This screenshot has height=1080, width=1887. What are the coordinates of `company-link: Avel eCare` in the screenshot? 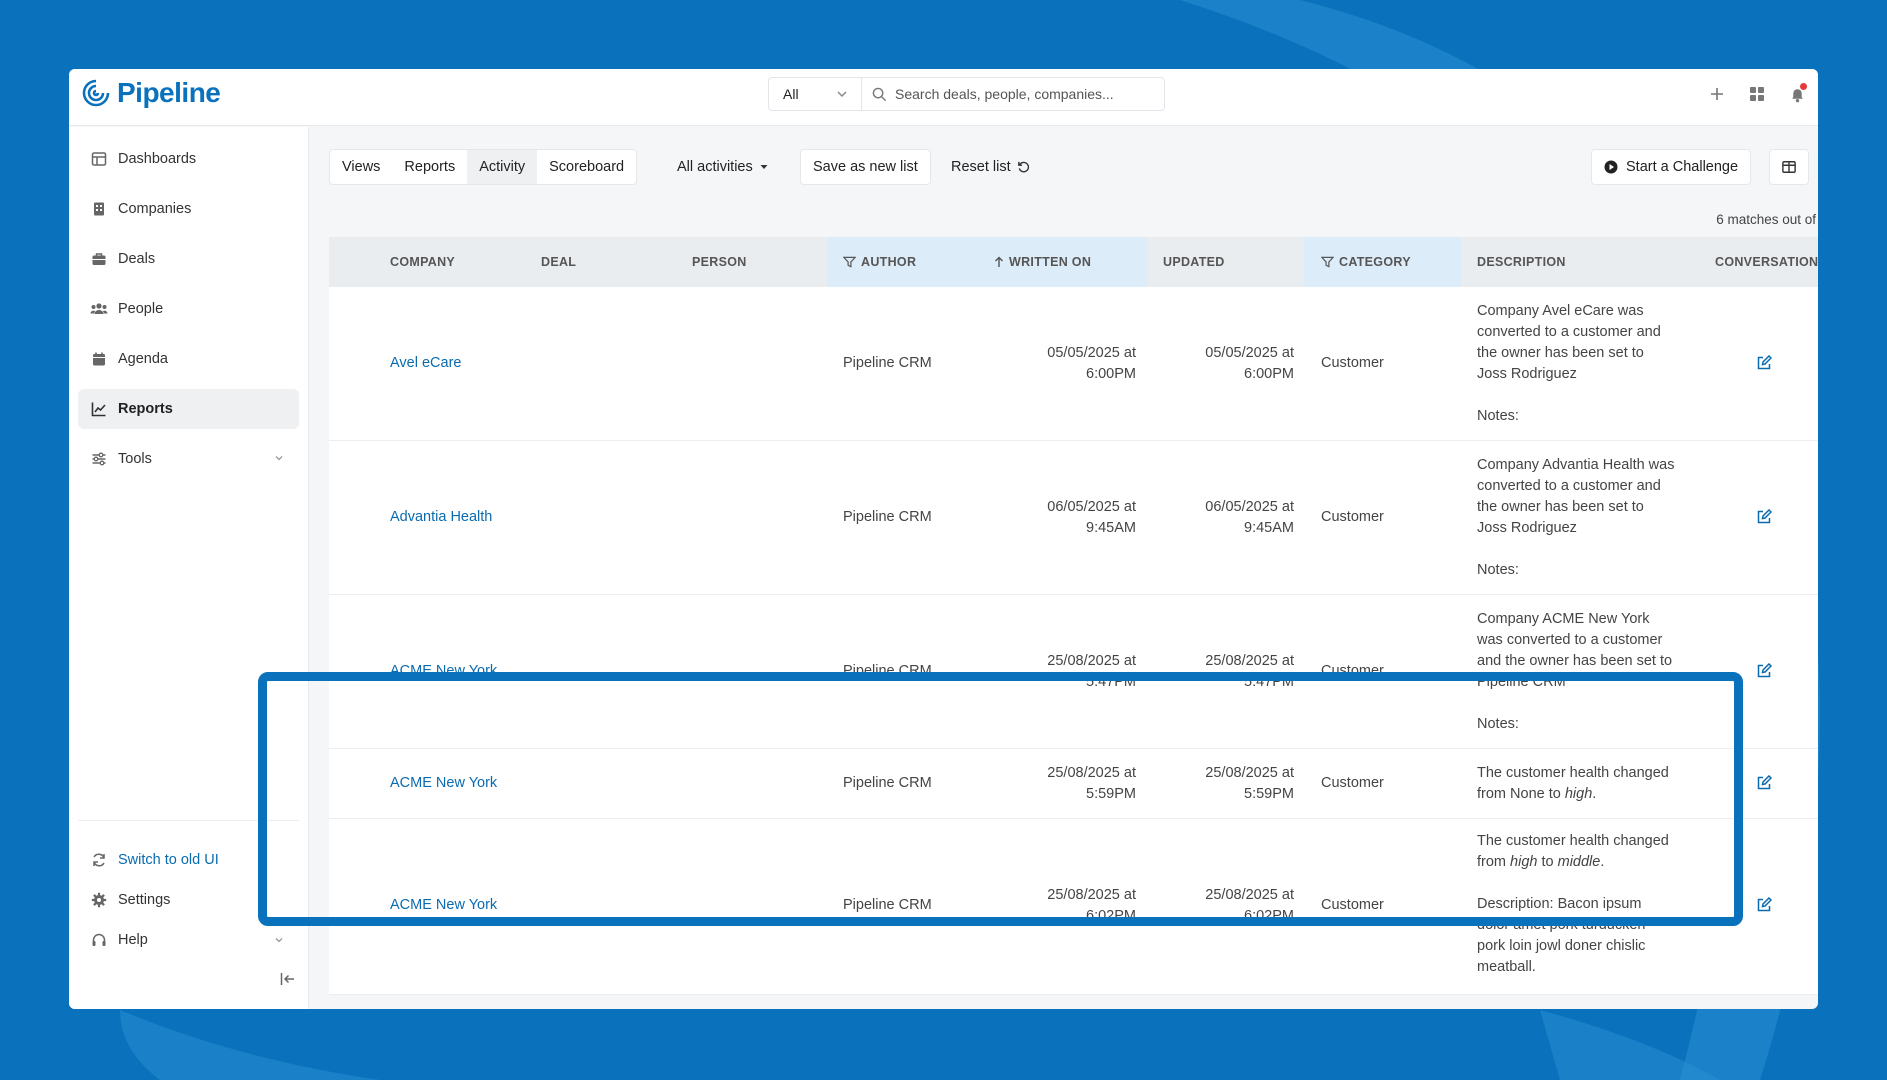 It's located at (425, 363).